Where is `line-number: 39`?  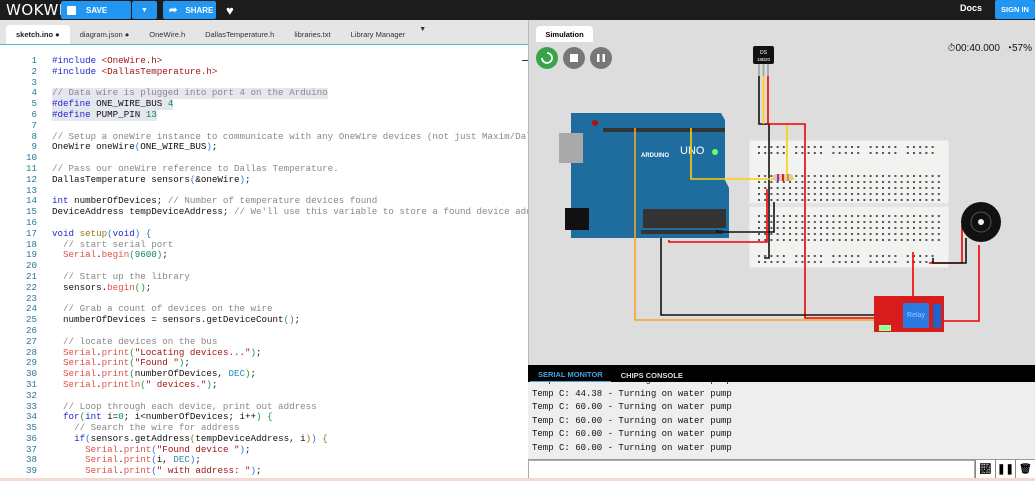 line-number: 39 is located at coordinates (31, 471).